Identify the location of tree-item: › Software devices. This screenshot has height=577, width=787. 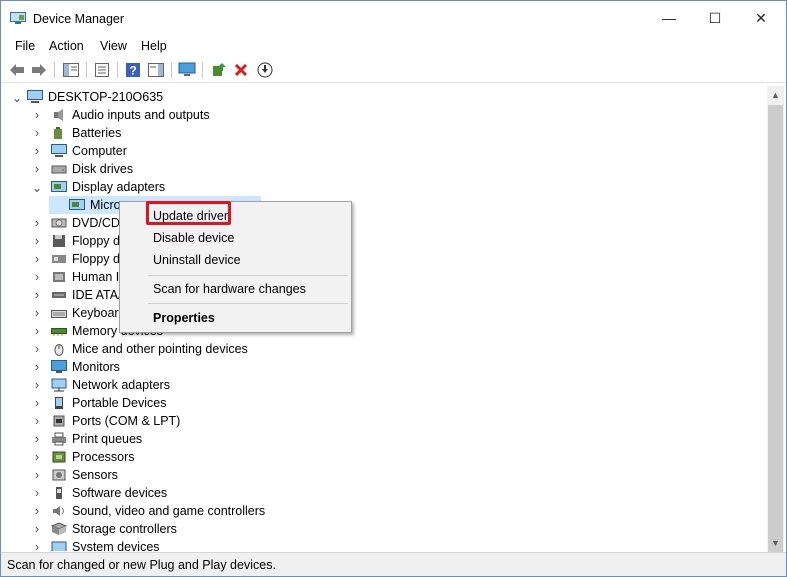
(99, 493).